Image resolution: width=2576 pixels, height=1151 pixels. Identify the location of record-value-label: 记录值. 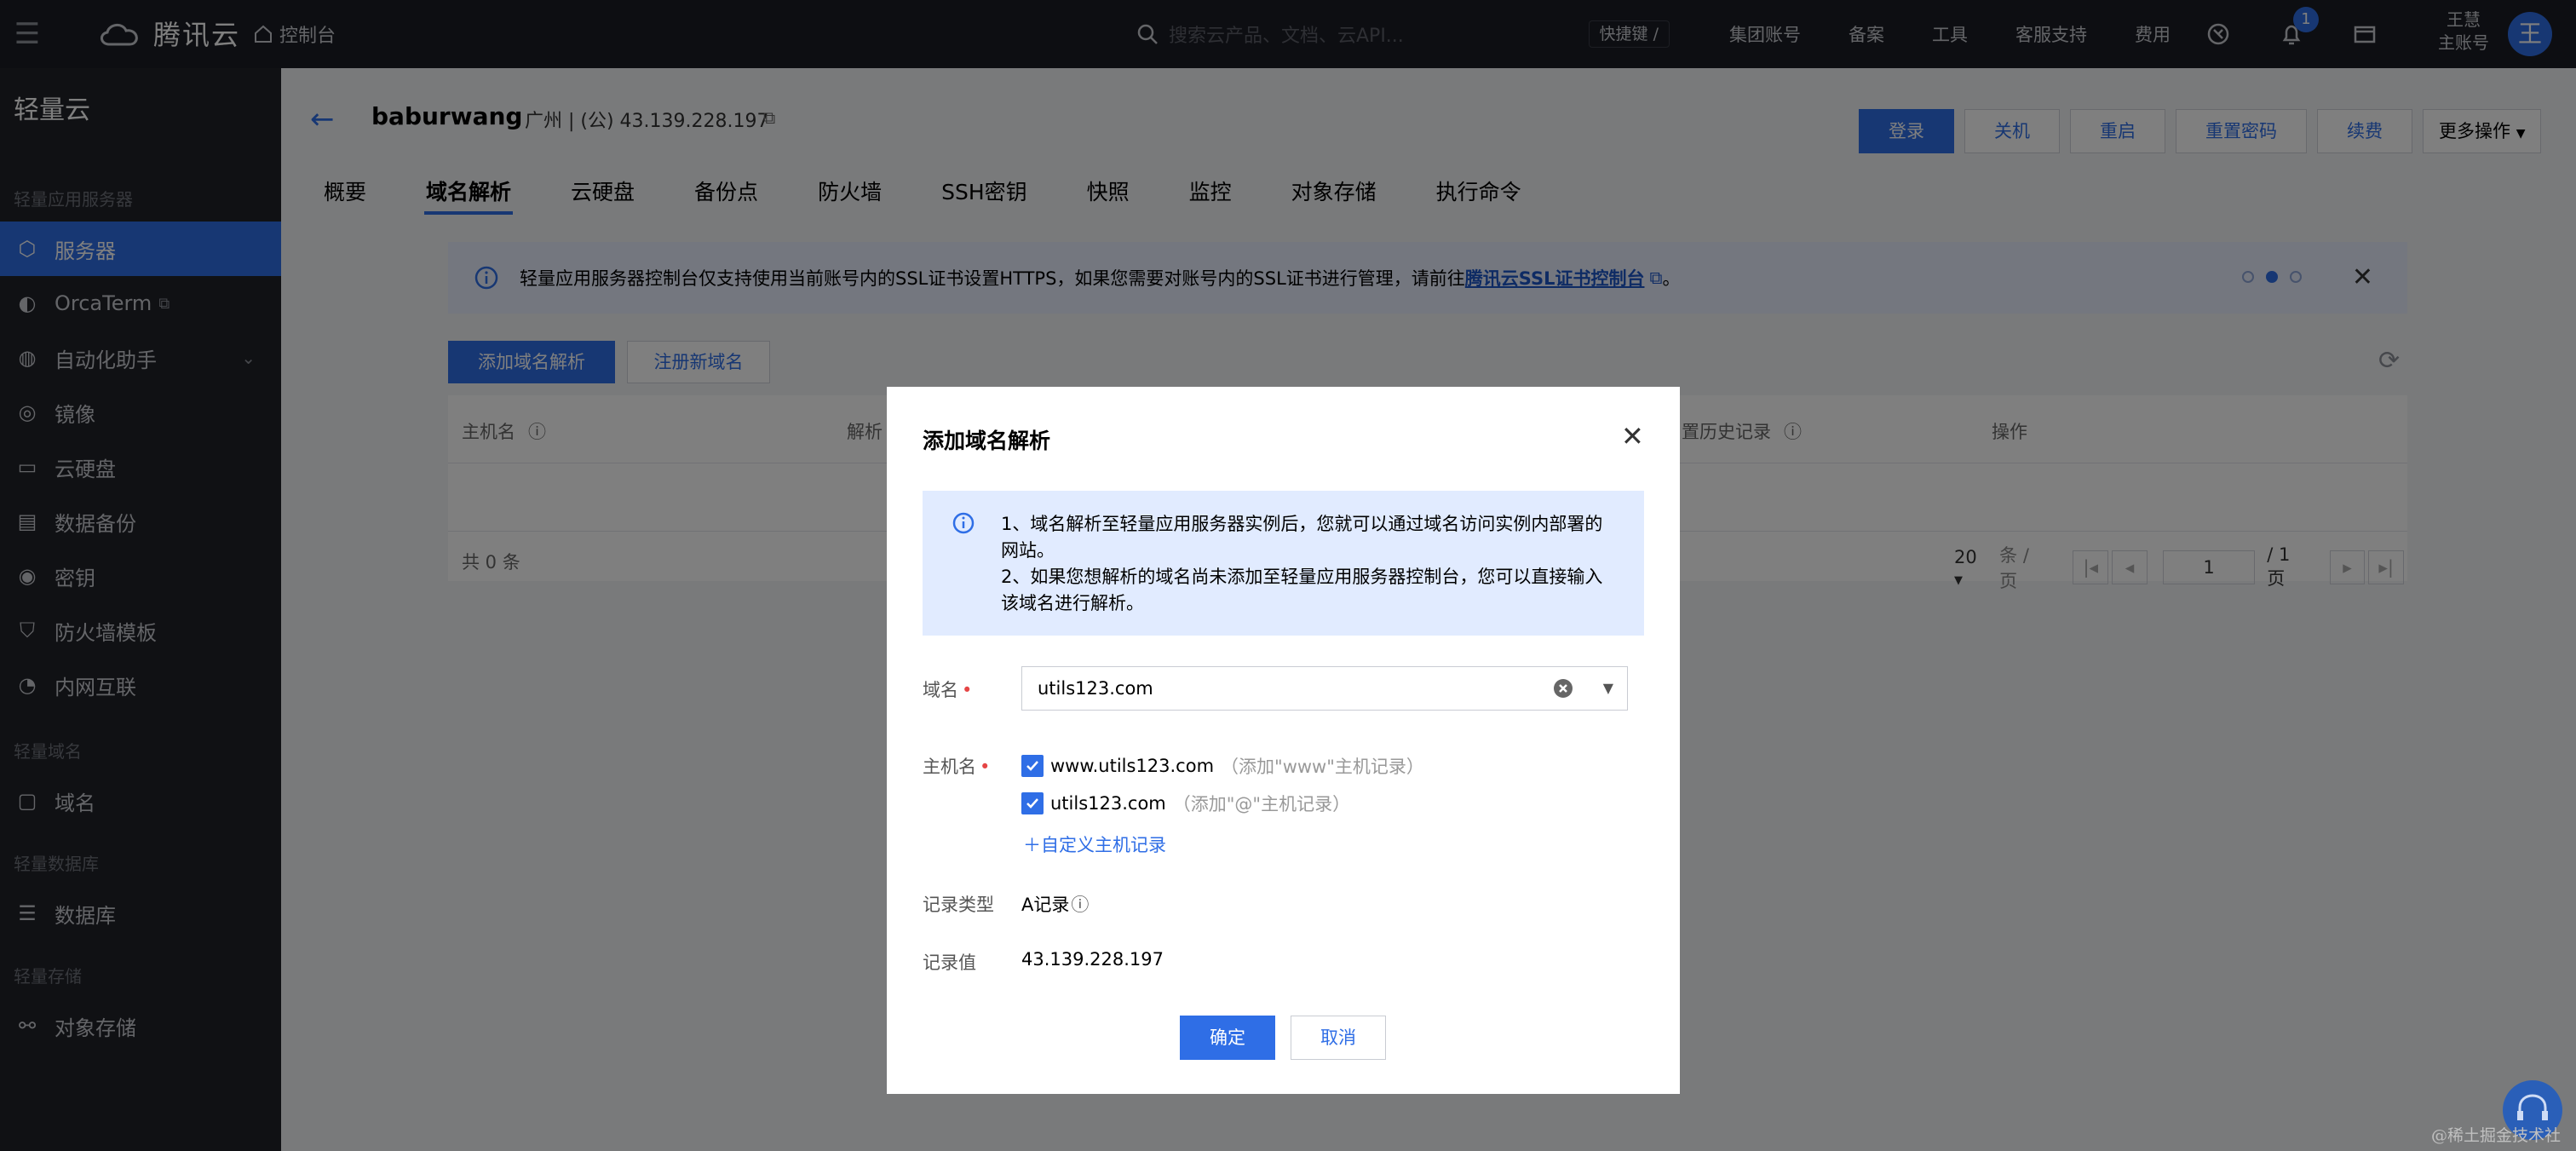
(949, 962).